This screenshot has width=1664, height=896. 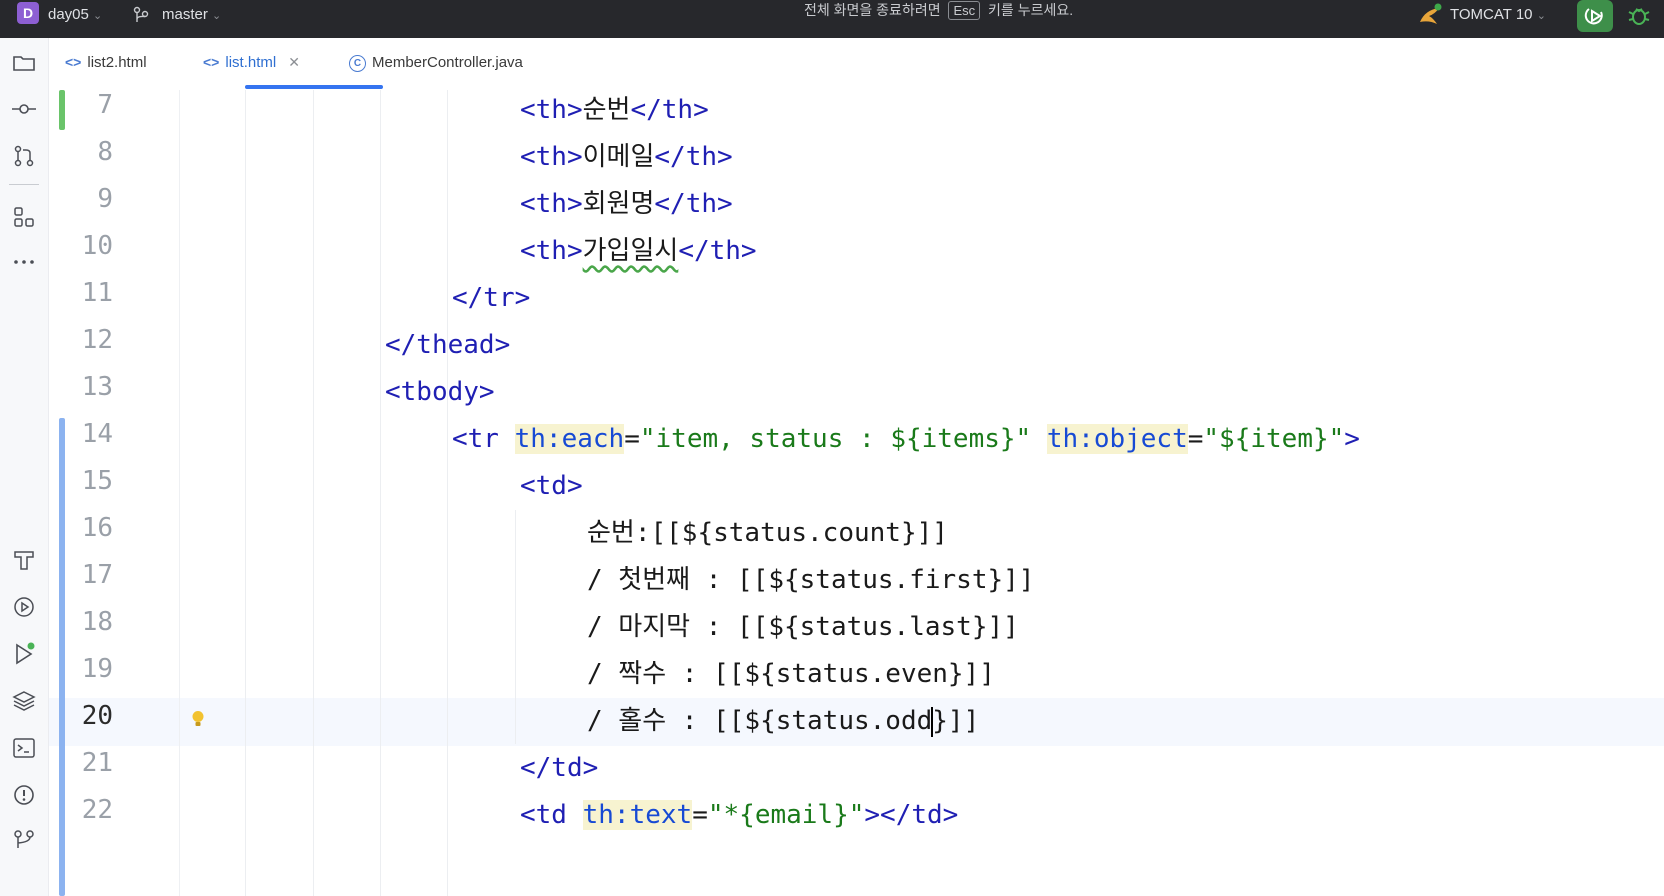 What do you see at coordinates (24, 184) in the screenshot?
I see `tool-separator` at bounding box center [24, 184].